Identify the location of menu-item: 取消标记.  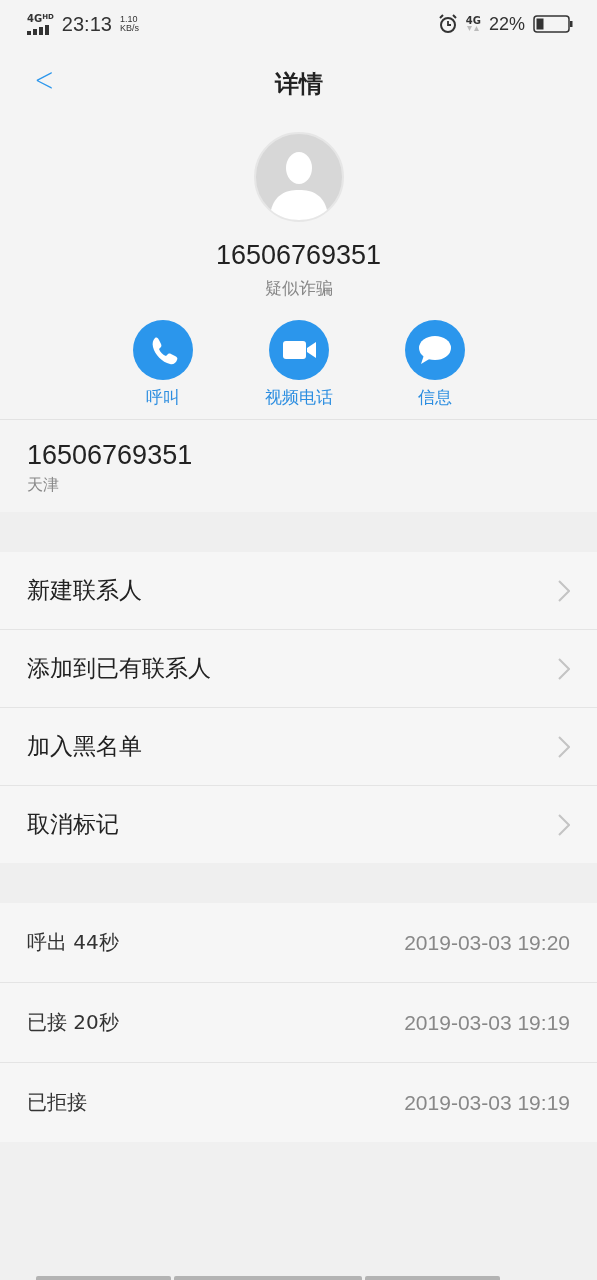
(298, 824).